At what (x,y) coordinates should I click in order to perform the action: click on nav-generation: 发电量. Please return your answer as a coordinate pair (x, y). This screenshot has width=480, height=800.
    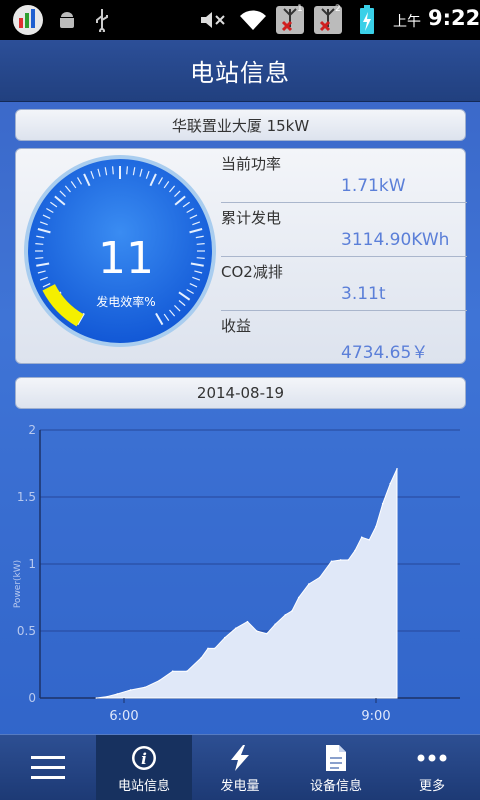
    Looking at the image, I should click on (240, 767).